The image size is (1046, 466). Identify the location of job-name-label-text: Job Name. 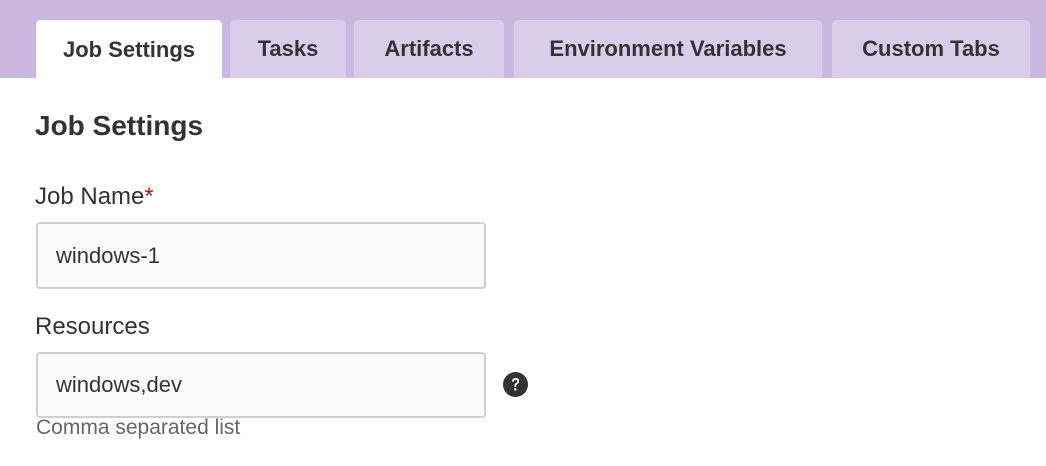
(90, 196).